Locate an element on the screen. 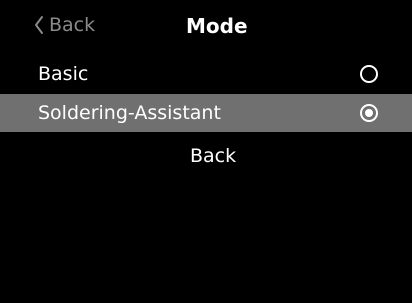 This screenshot has height=303, width=412. mode-option-soldering-assistant: Soldering-Assistant is located at coordinates (206, 113).